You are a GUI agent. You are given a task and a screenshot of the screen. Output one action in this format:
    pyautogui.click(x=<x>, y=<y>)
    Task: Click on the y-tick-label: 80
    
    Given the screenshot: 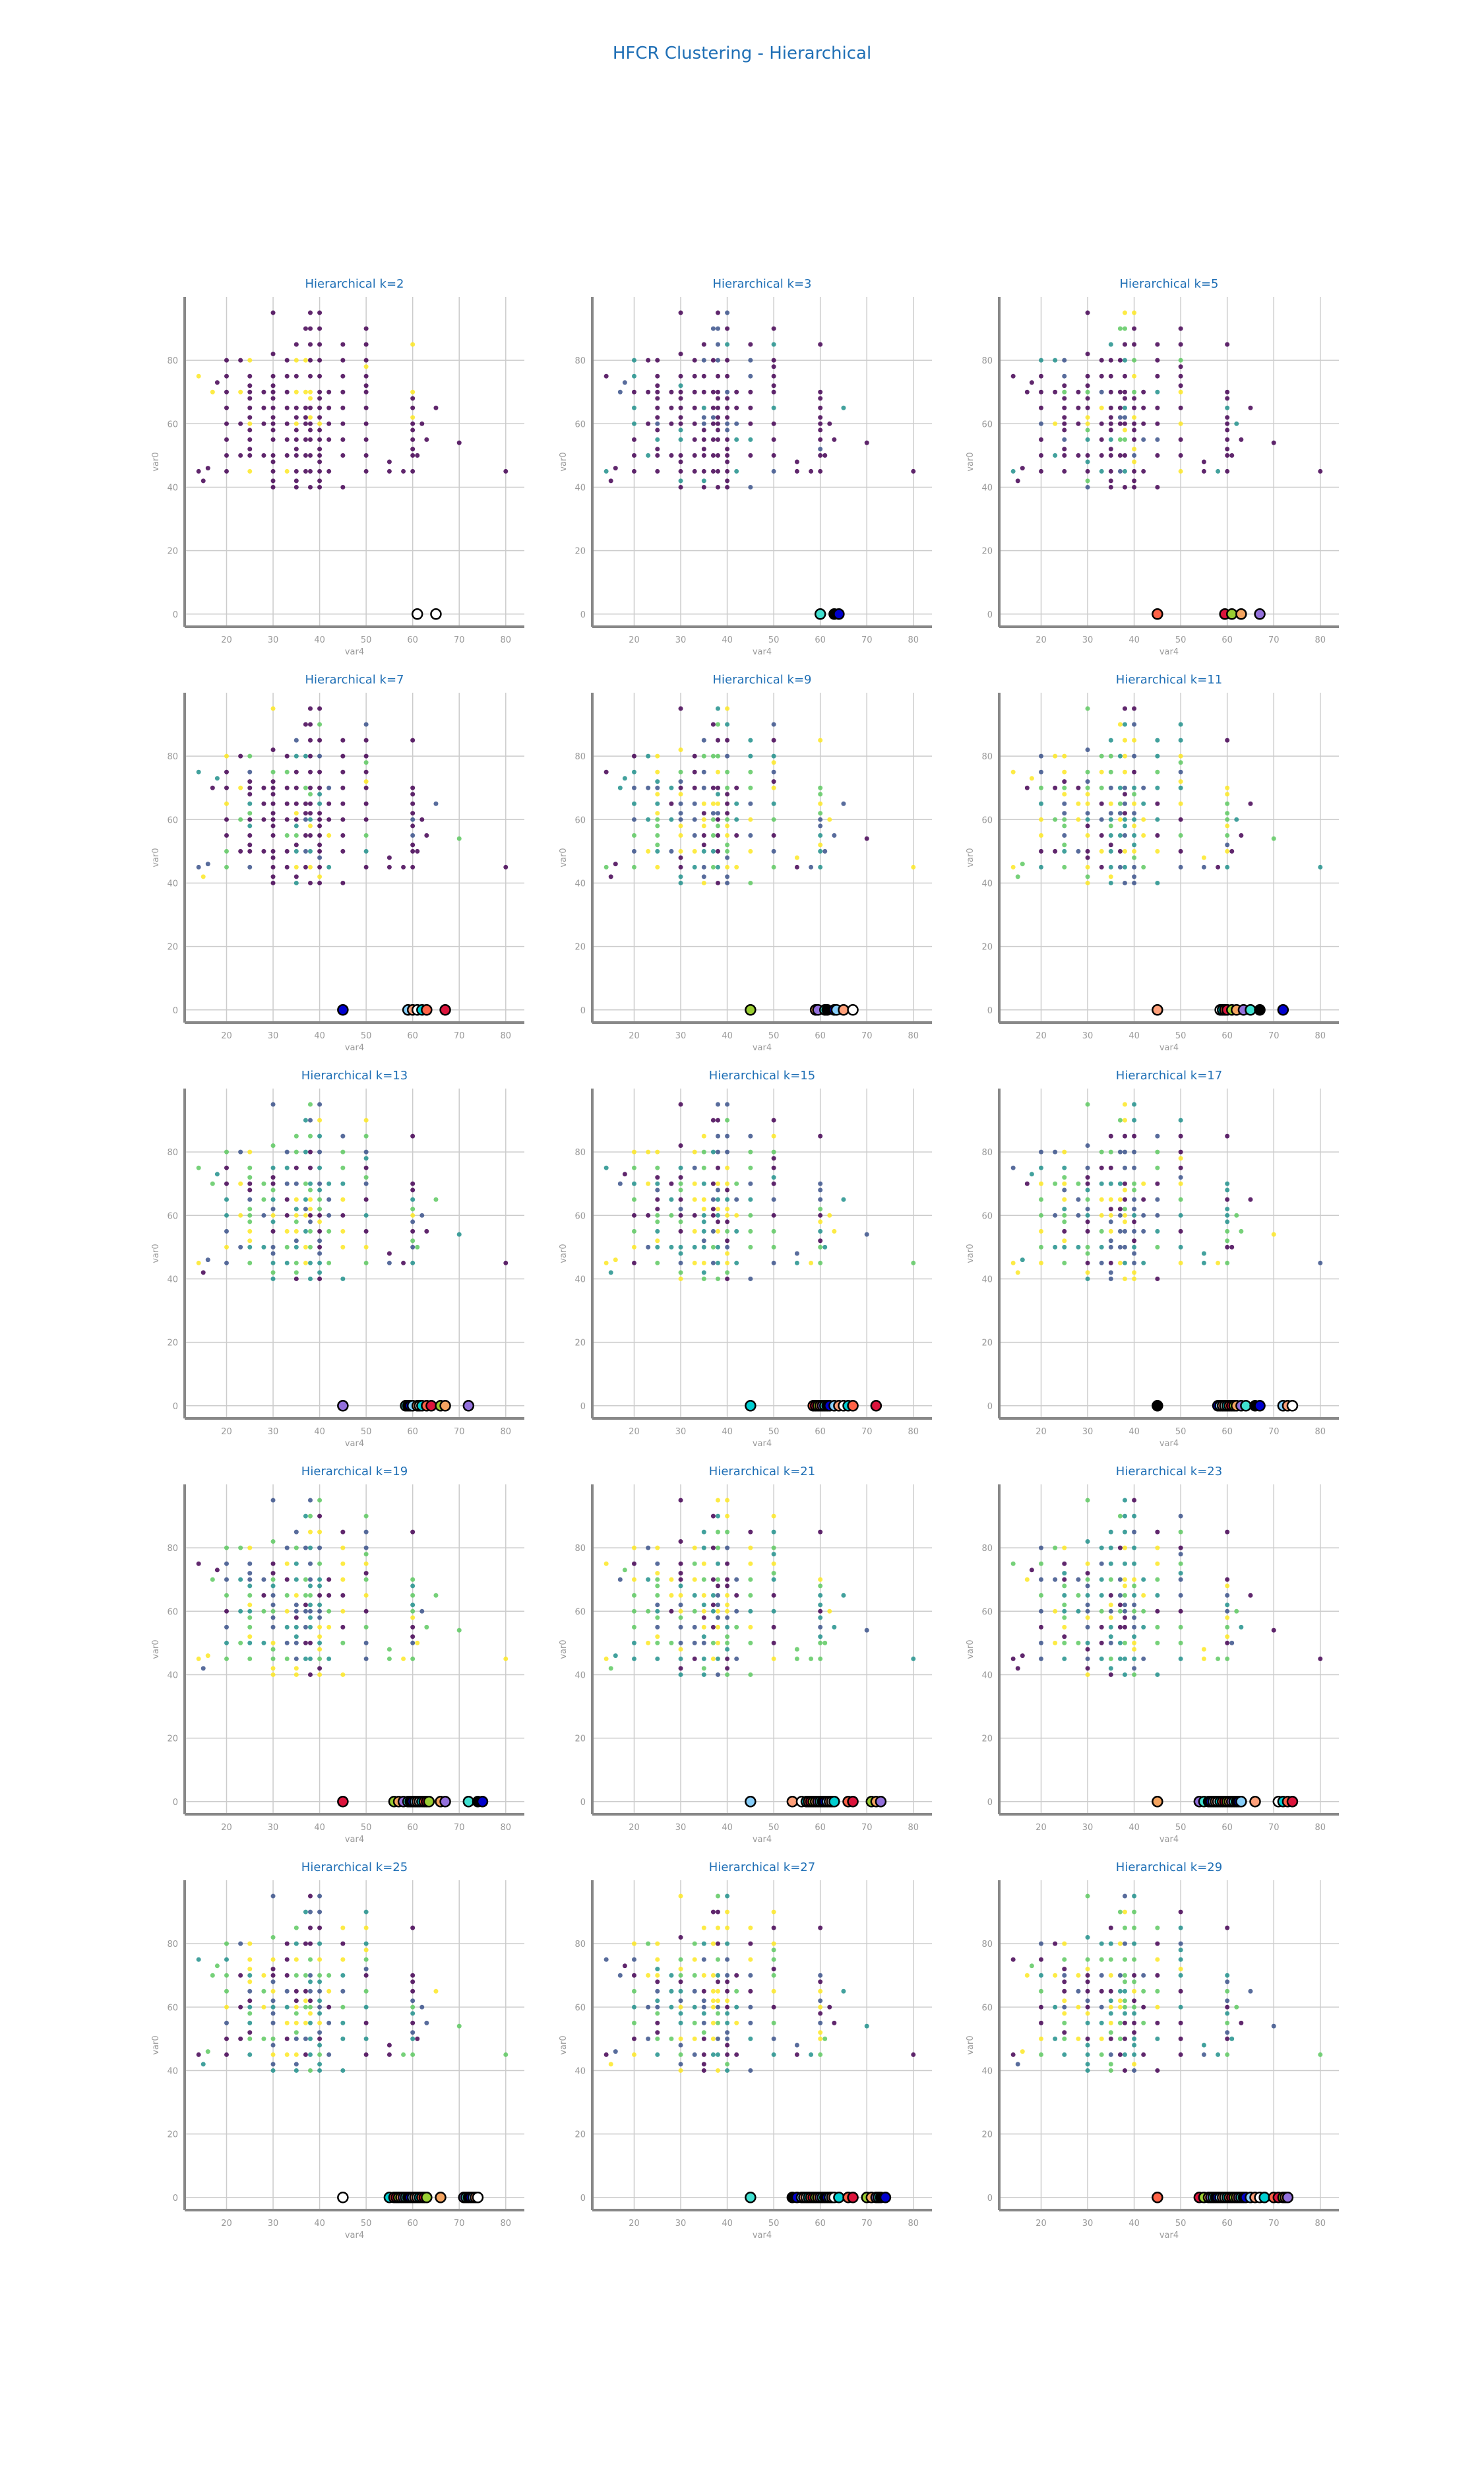 What is the action you would take?
    pyautogui.click(x=580, y=1549)
    